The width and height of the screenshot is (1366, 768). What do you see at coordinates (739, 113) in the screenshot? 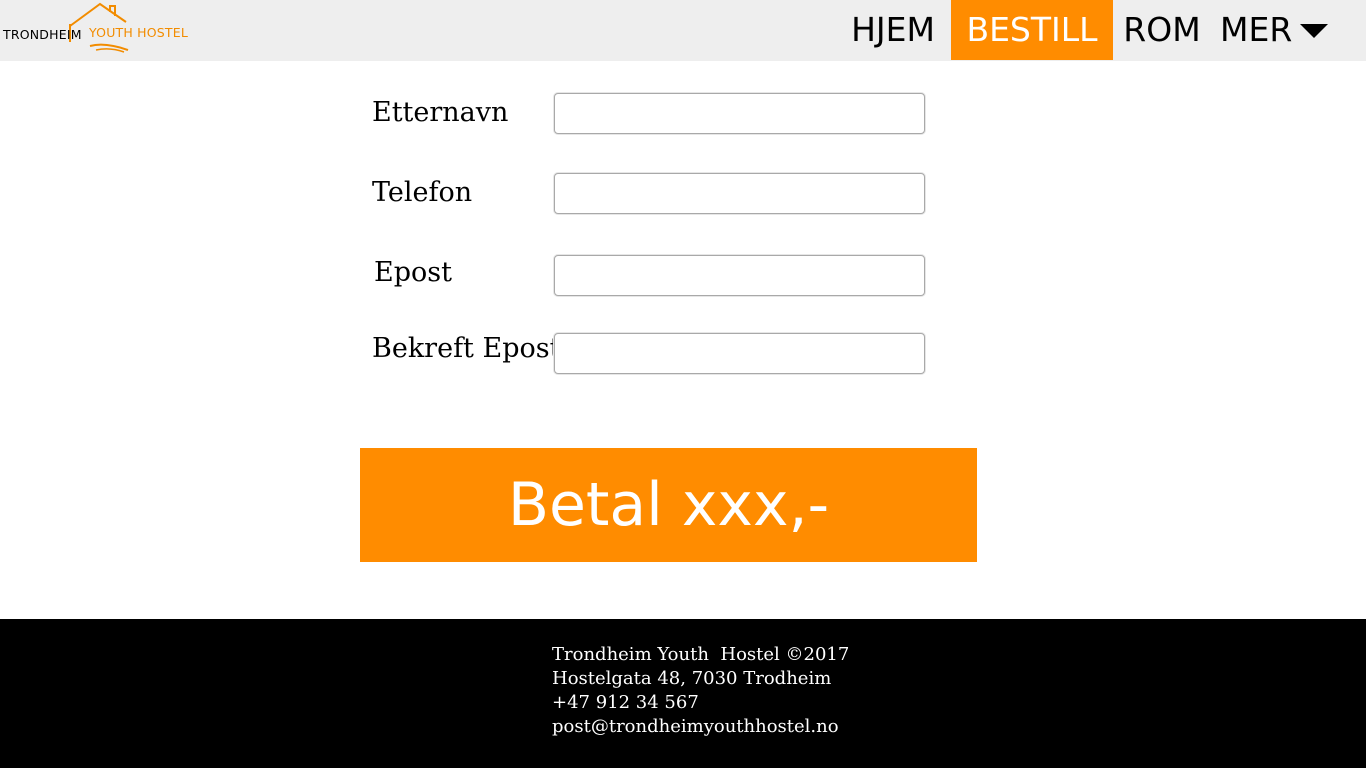
I see `etternavn-input` at bounding box center [739, 113].